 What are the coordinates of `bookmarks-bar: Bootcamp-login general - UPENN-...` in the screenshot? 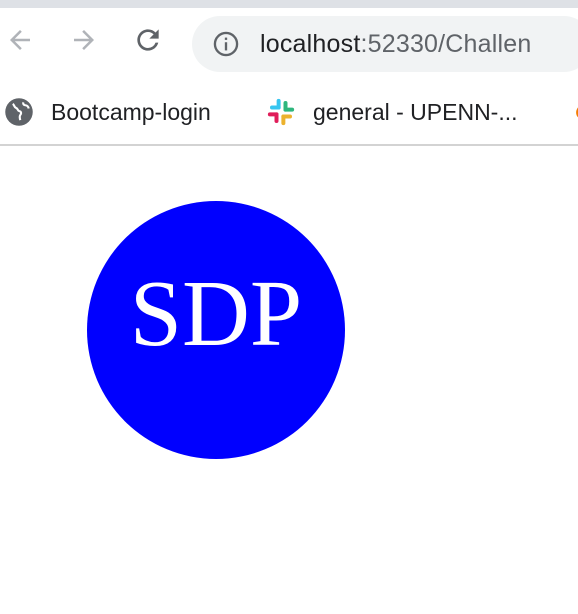 It's located at (289, 113).